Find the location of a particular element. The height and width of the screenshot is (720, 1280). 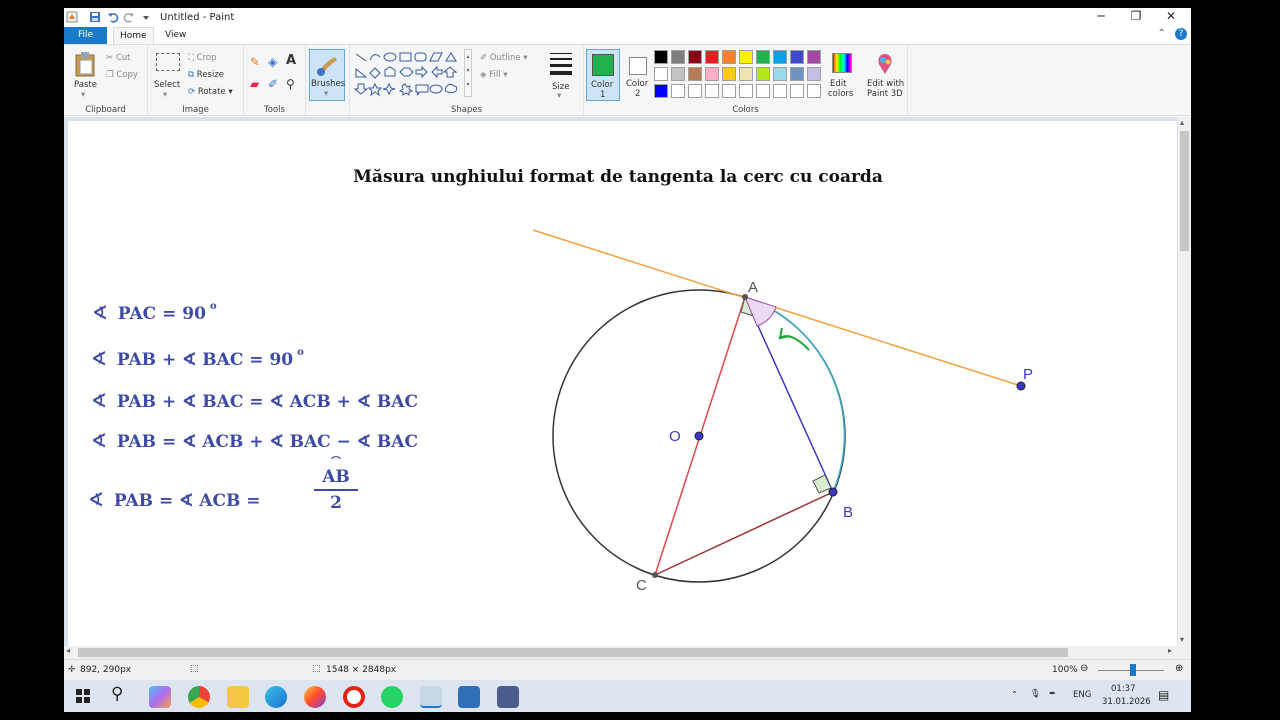

tray-chevron-icon: ⌃ is located at coordinates (1014, 695).